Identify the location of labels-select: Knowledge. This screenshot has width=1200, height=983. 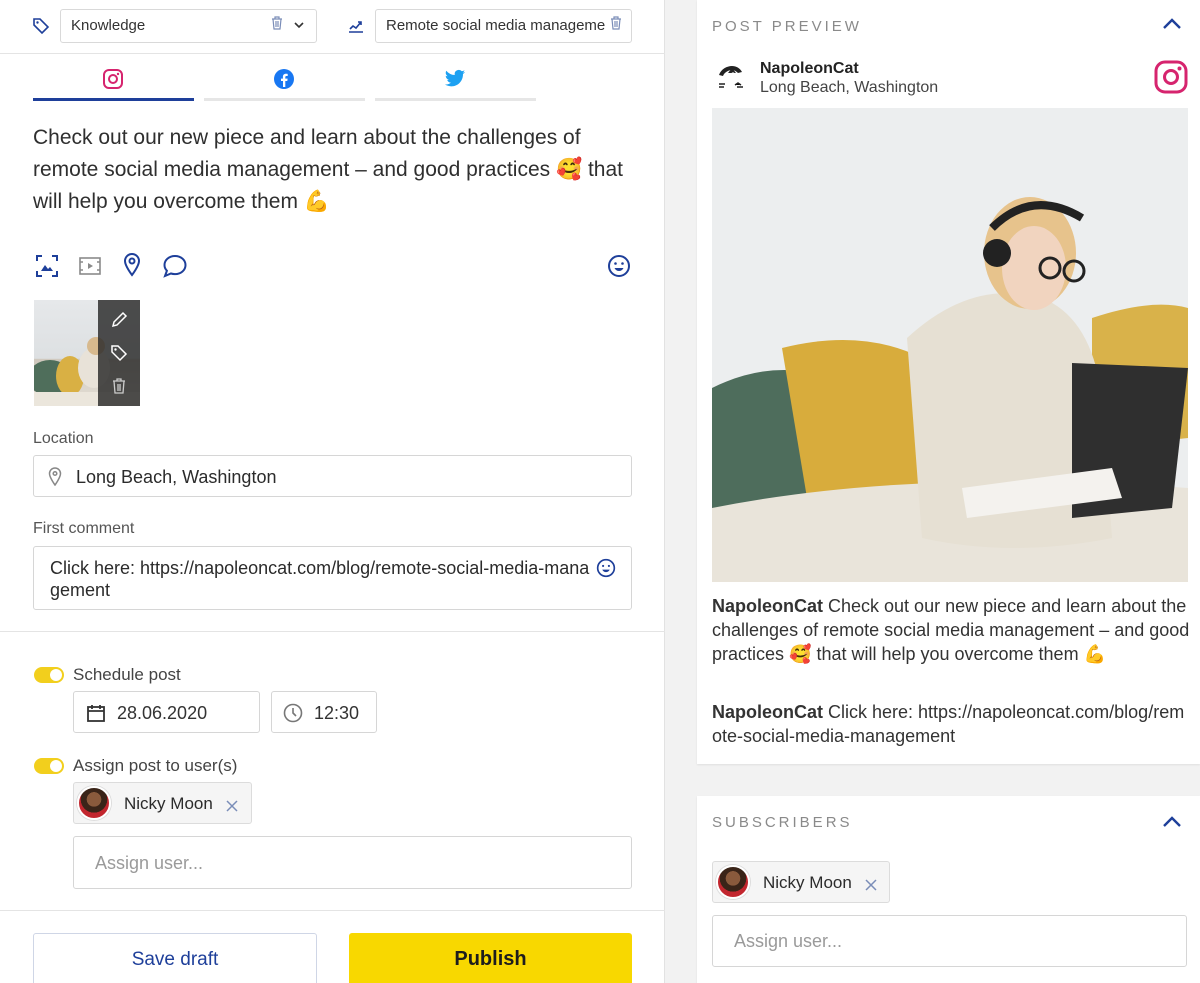
(188, 26).